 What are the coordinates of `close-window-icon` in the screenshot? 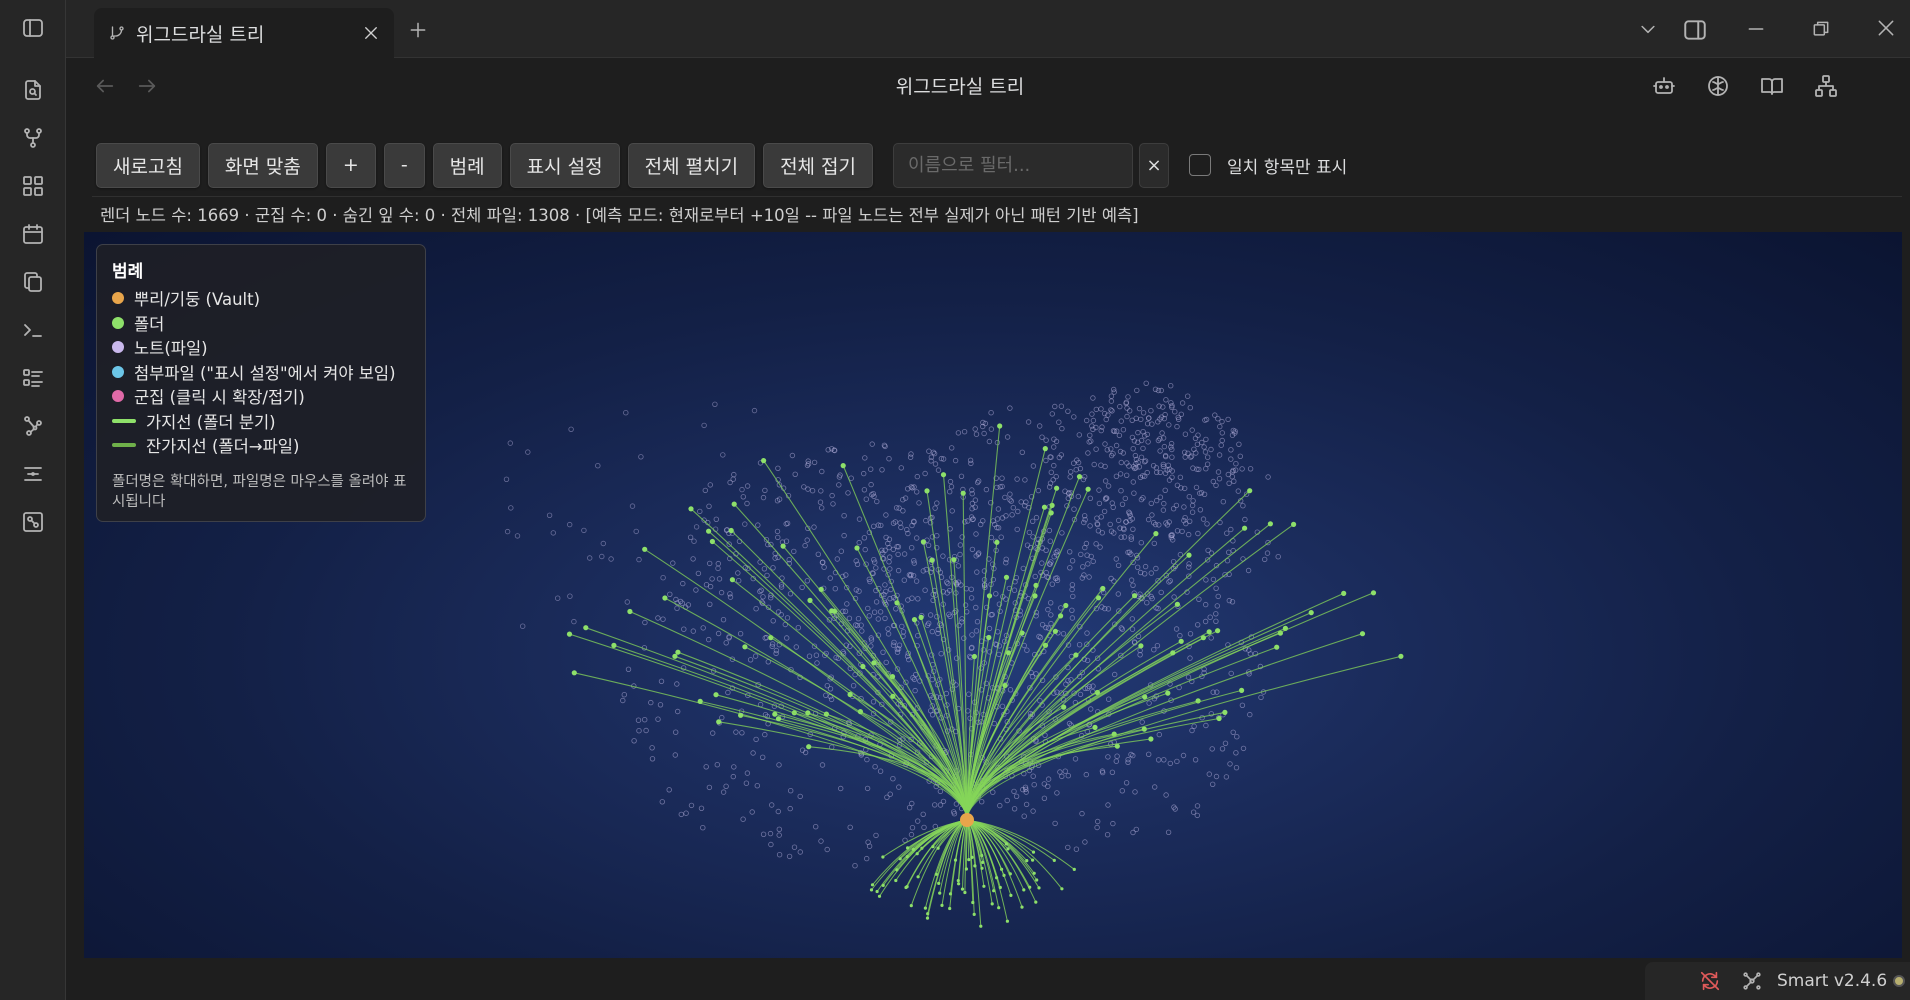 It's located at (1886, 28).